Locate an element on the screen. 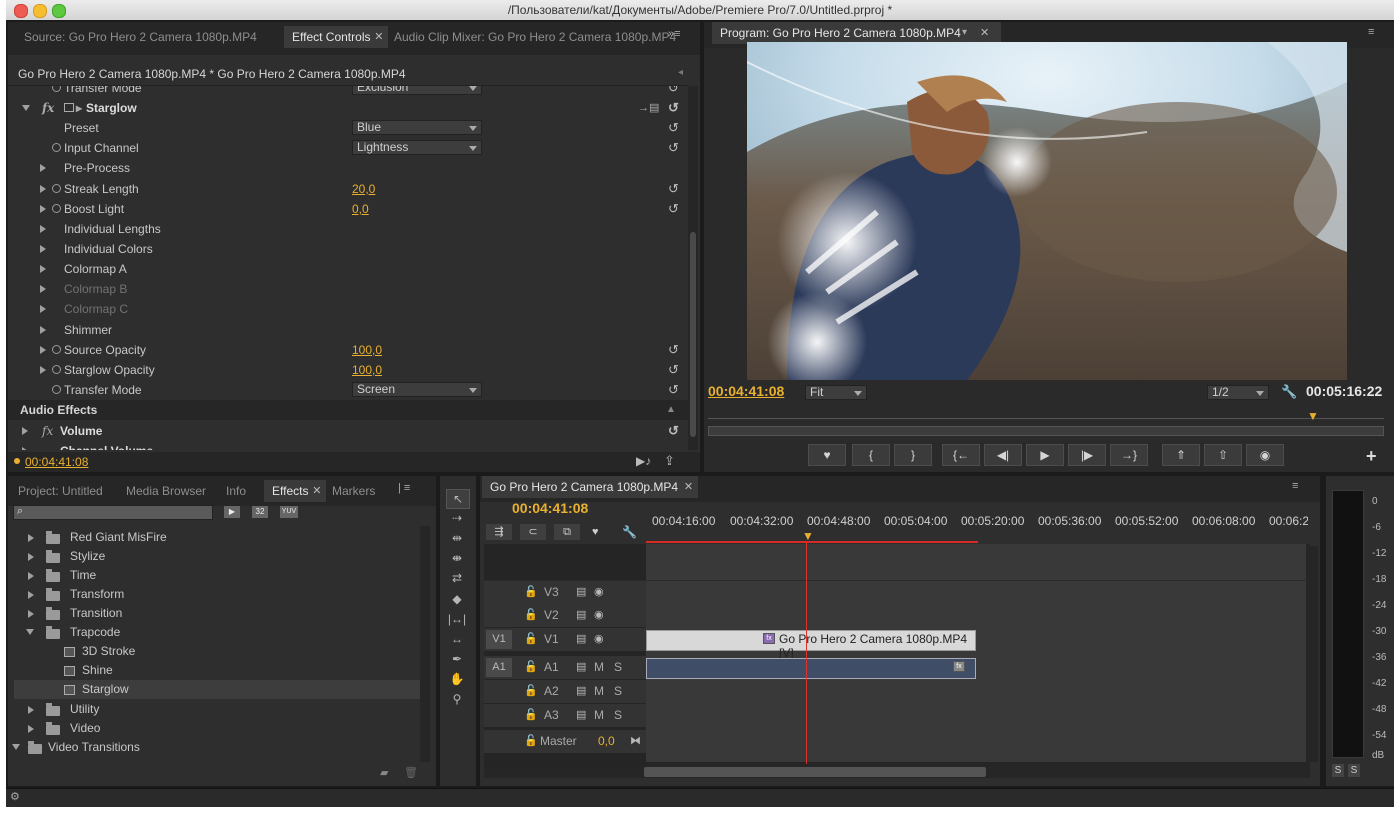  row-starglow-opacity: Starglow Opacity 100,0 ↺ is located at coordinates (352, 370).